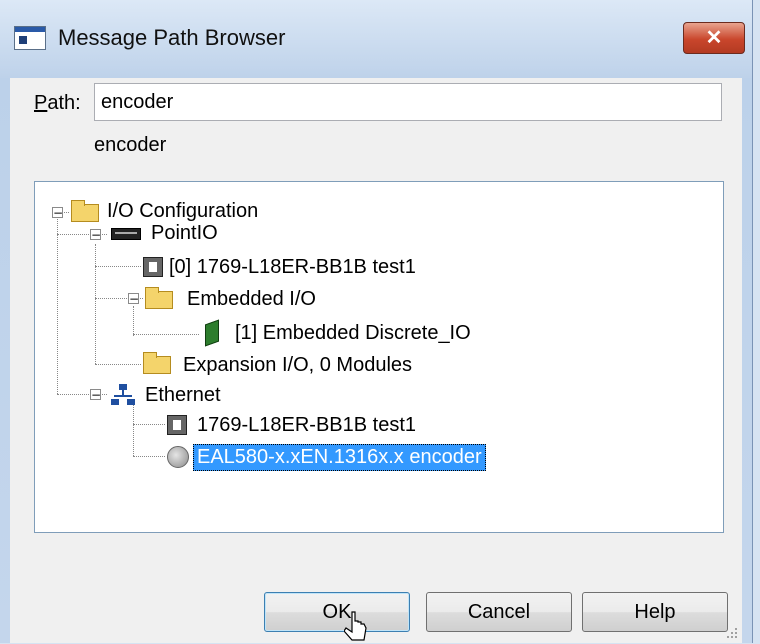 This screenshot has width=760, height=644. What do you see at coordinates (298, 365) in the screenshot?
I see `tree-node-label: Expansion I/O, 0 Modules` at bounding box center [298, 365].